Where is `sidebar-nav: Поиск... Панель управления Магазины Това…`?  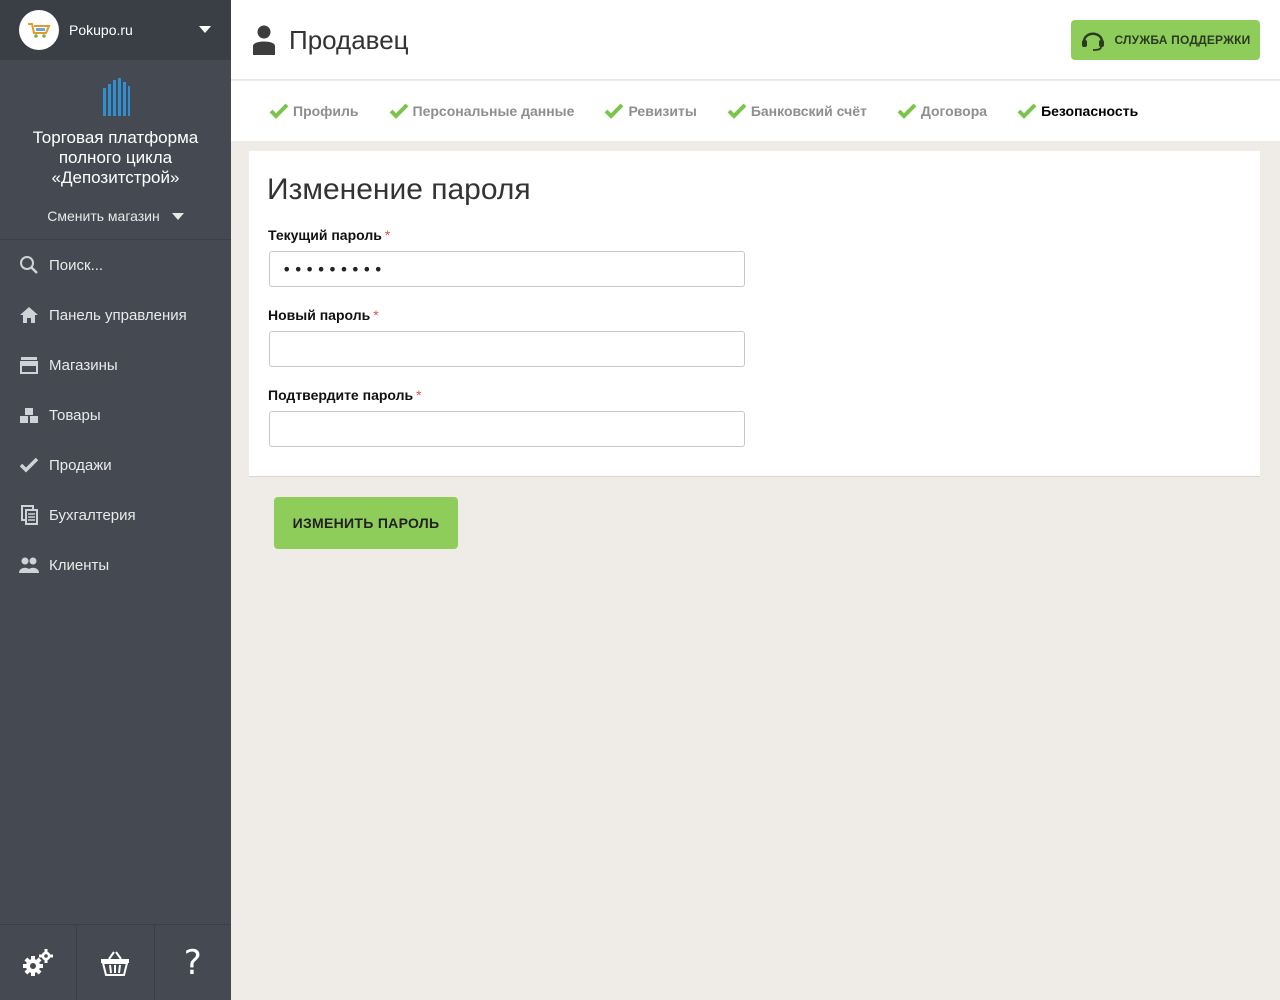 sidebar-nav: Поиск... Панель управления Магазины Това… is located at coordinates (115, 415).